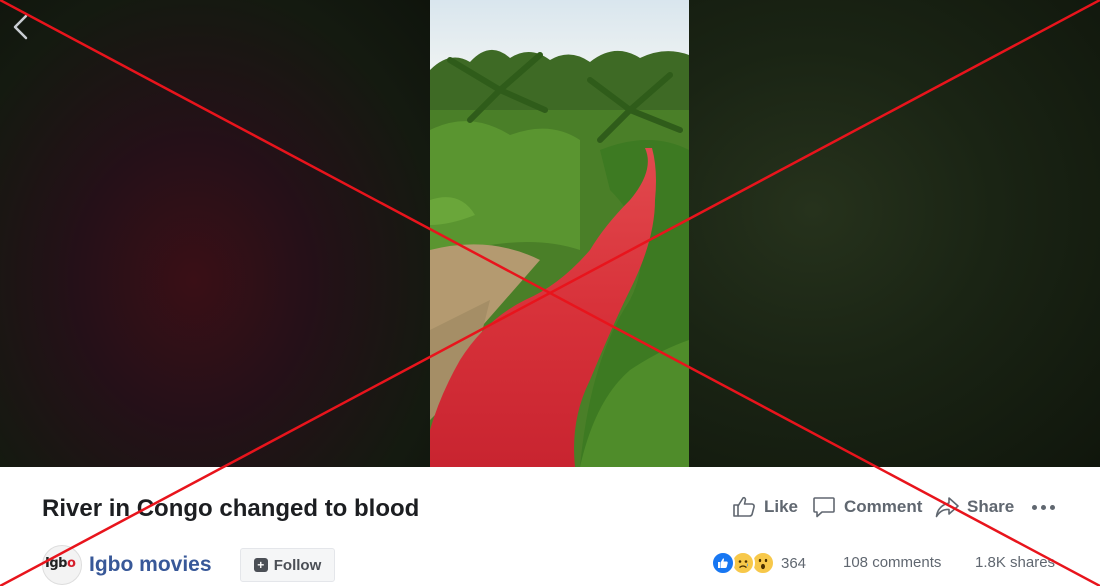 Image resolution: width=1100 pixels, height=586 pixels. Describe the element at coordinates (794, 563) in the screenshot. I see `reaction-count: 364` at that location.